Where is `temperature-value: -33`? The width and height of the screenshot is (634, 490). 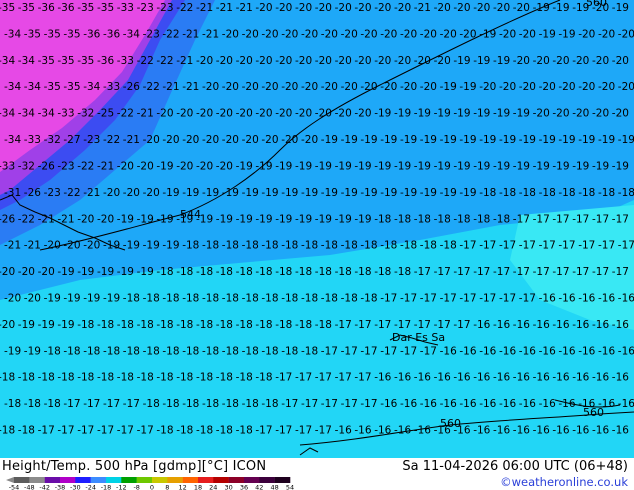 temperature-value: -33 is located at coordinates (111, 87).